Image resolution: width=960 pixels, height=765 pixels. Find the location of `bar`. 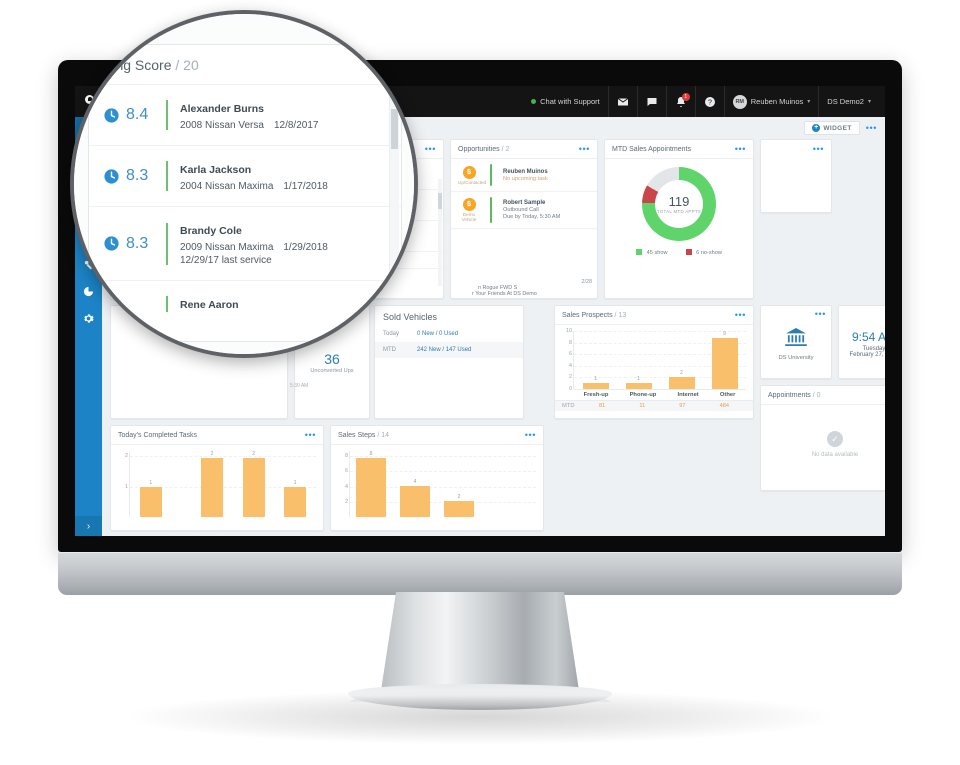

bar is located at coordinates (211, 487).